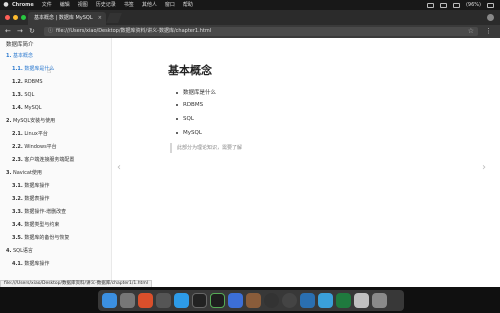  Describe the element at coordinates (36, 199) in the screenshot. I see `toc-label: 数据表操作` at that location.